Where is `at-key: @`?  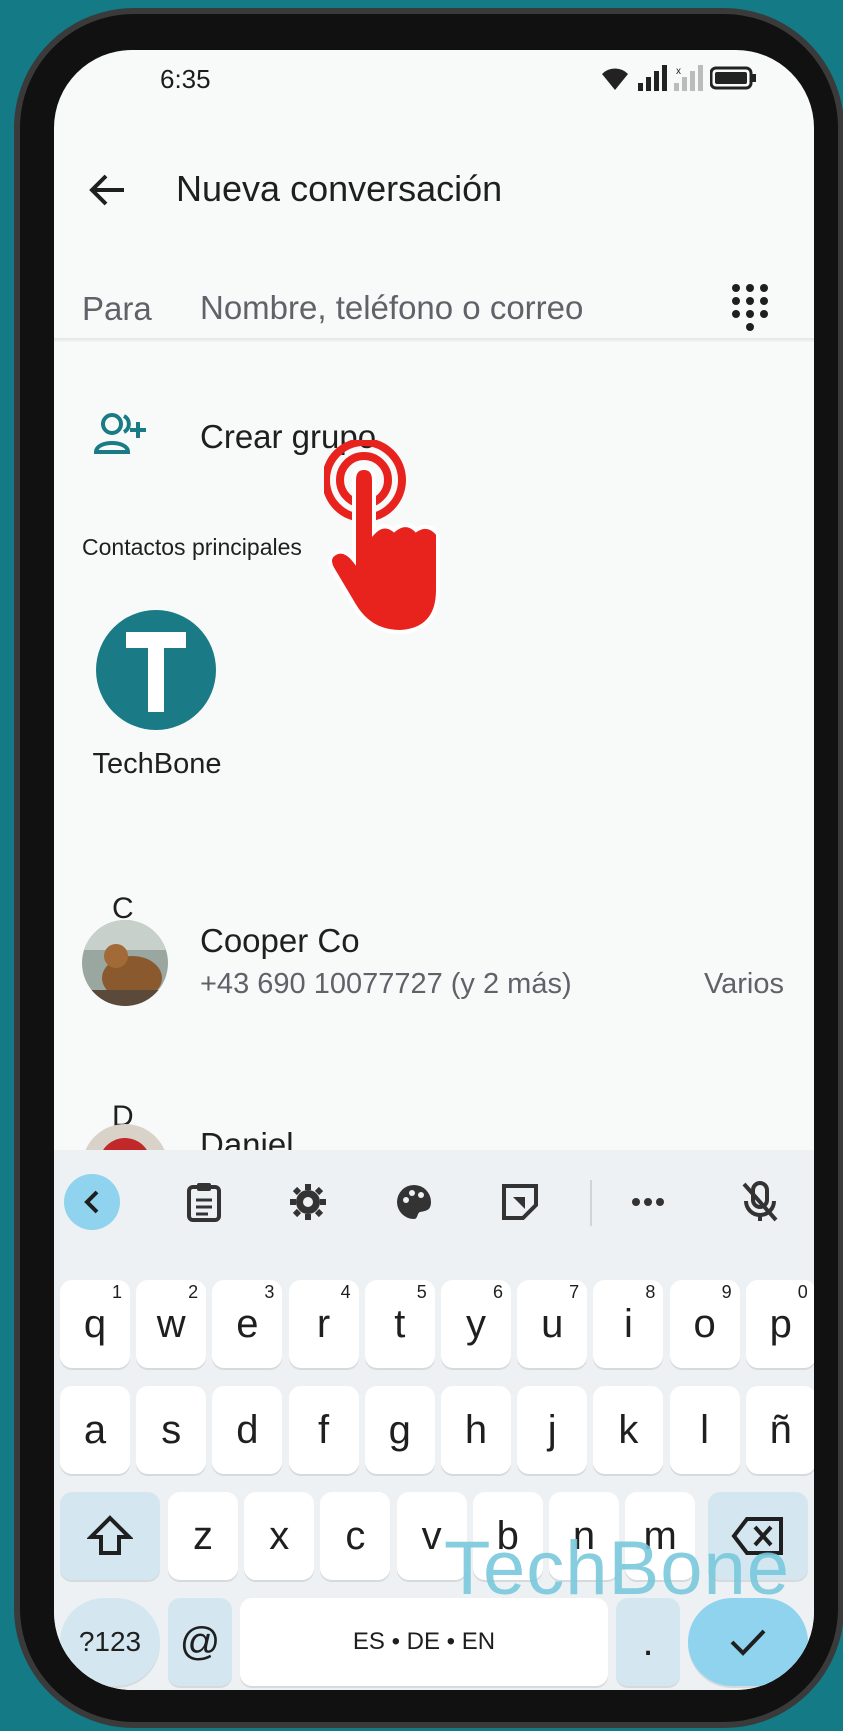 at-key: @ is located at coordinates (200, 1642).